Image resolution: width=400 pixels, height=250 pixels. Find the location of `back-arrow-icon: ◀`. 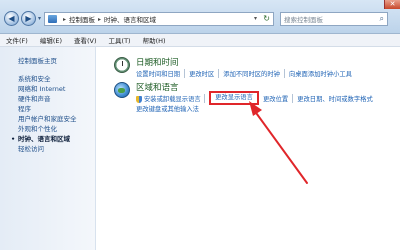

back-arrow-icon: ◀ is located at coordinates (11, 18).